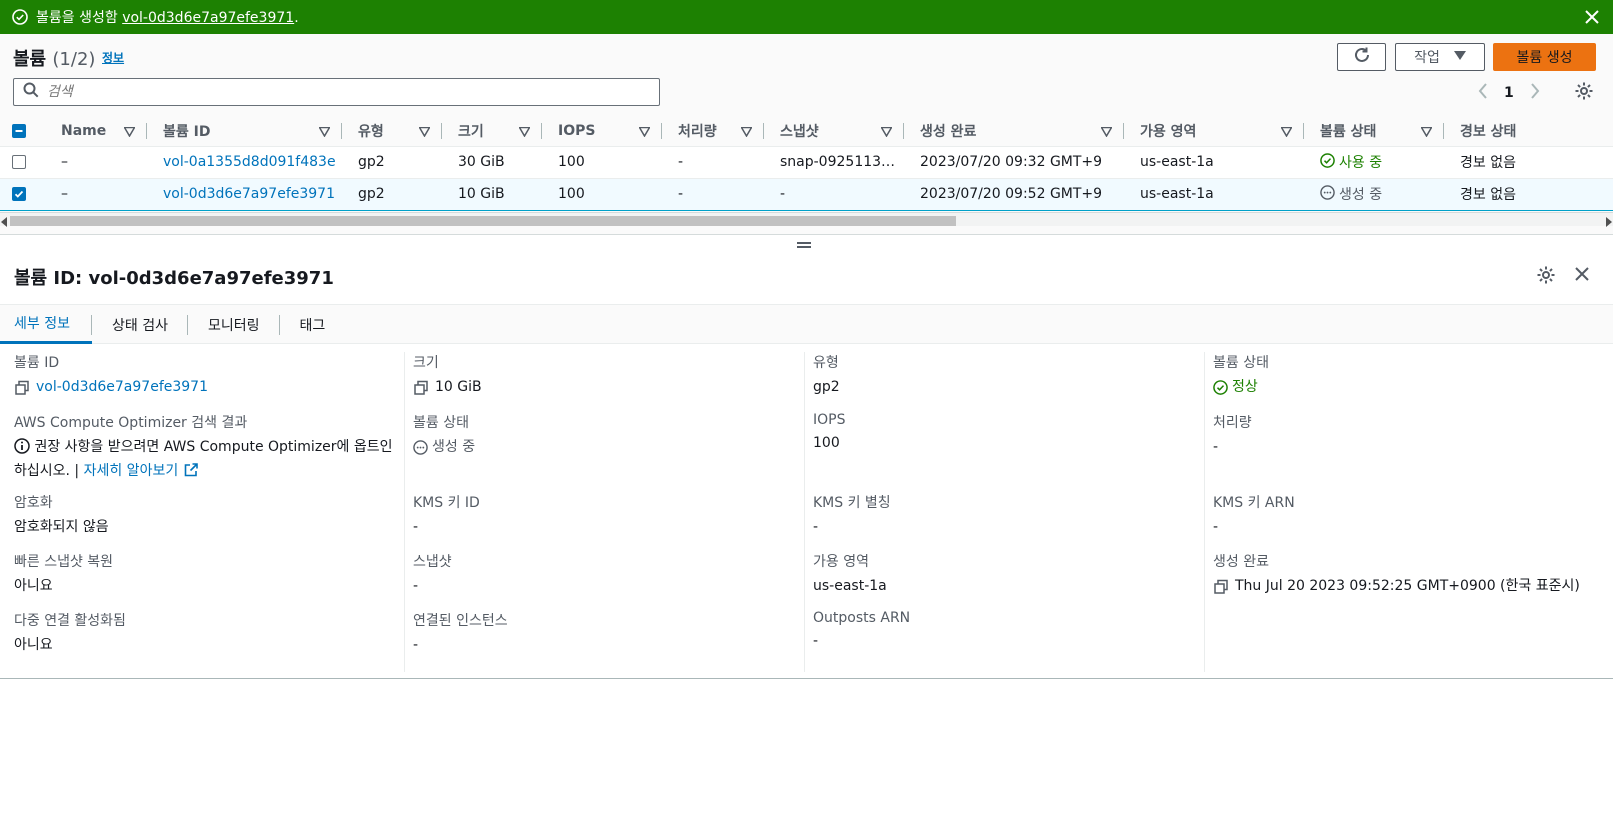 This screenshot has width=1613, height=816. Describe the element at coordinates (392, 131) in the screenshot. I see `column-header-type: 유형` at that location.